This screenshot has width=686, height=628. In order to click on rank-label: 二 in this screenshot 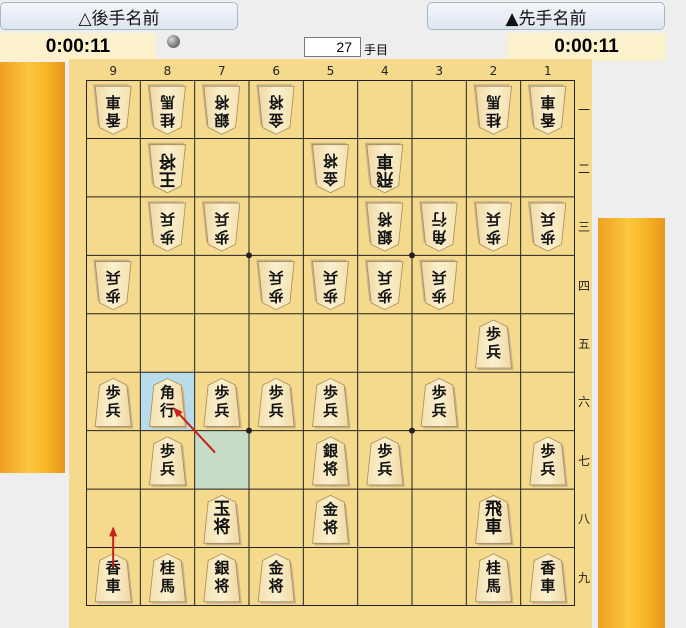, I will do `click(584, 168)`.